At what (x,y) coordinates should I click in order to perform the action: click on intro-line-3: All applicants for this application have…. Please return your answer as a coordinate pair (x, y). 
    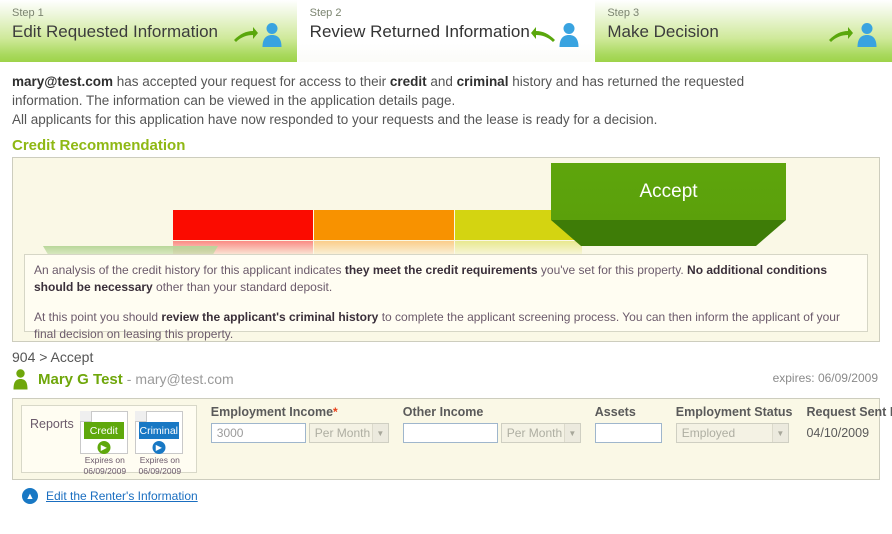
    Looking at the image, I should click on (335, 119).